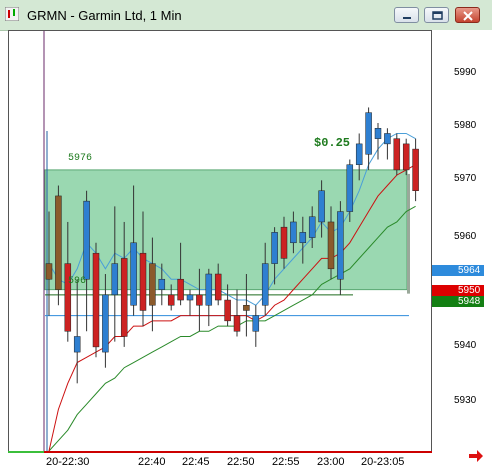  Describe the element at coordinates (465, 72) in the screenshot. I see `price-label: 5990` at that location.